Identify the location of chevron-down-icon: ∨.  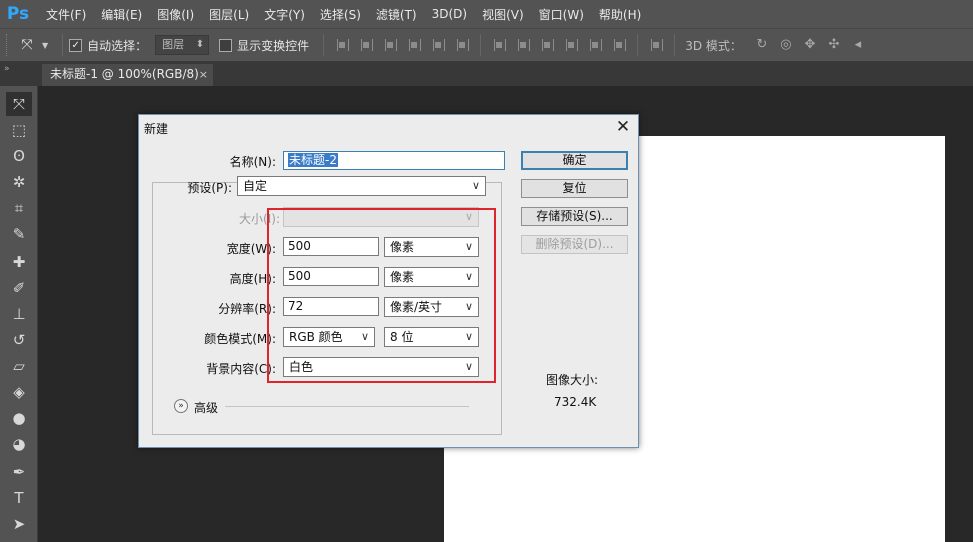
(475, 185).